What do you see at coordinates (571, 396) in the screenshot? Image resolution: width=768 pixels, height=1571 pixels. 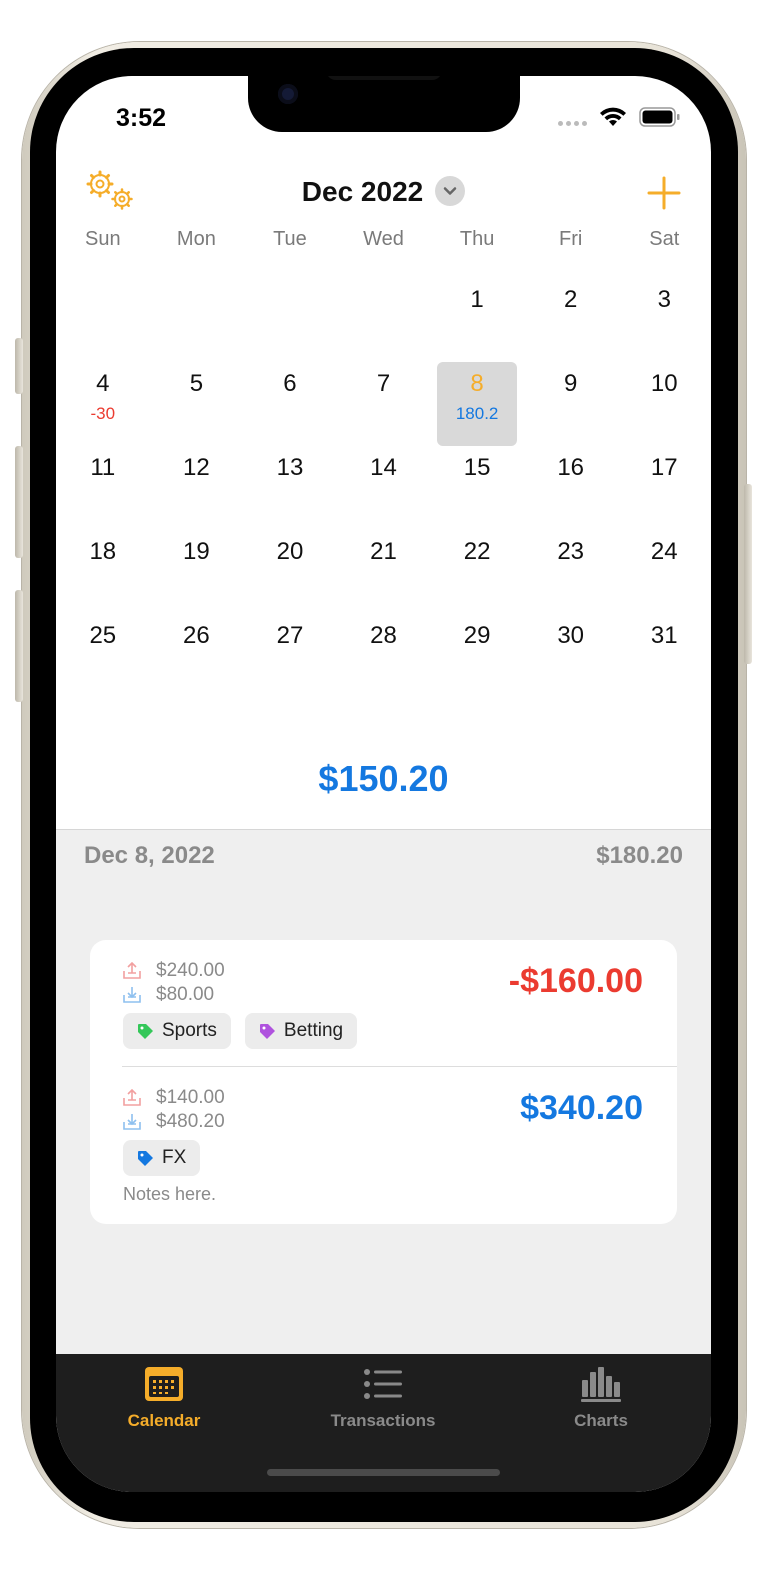 I see `calendar-day-cell: 9` at bounding box center [571, 396].